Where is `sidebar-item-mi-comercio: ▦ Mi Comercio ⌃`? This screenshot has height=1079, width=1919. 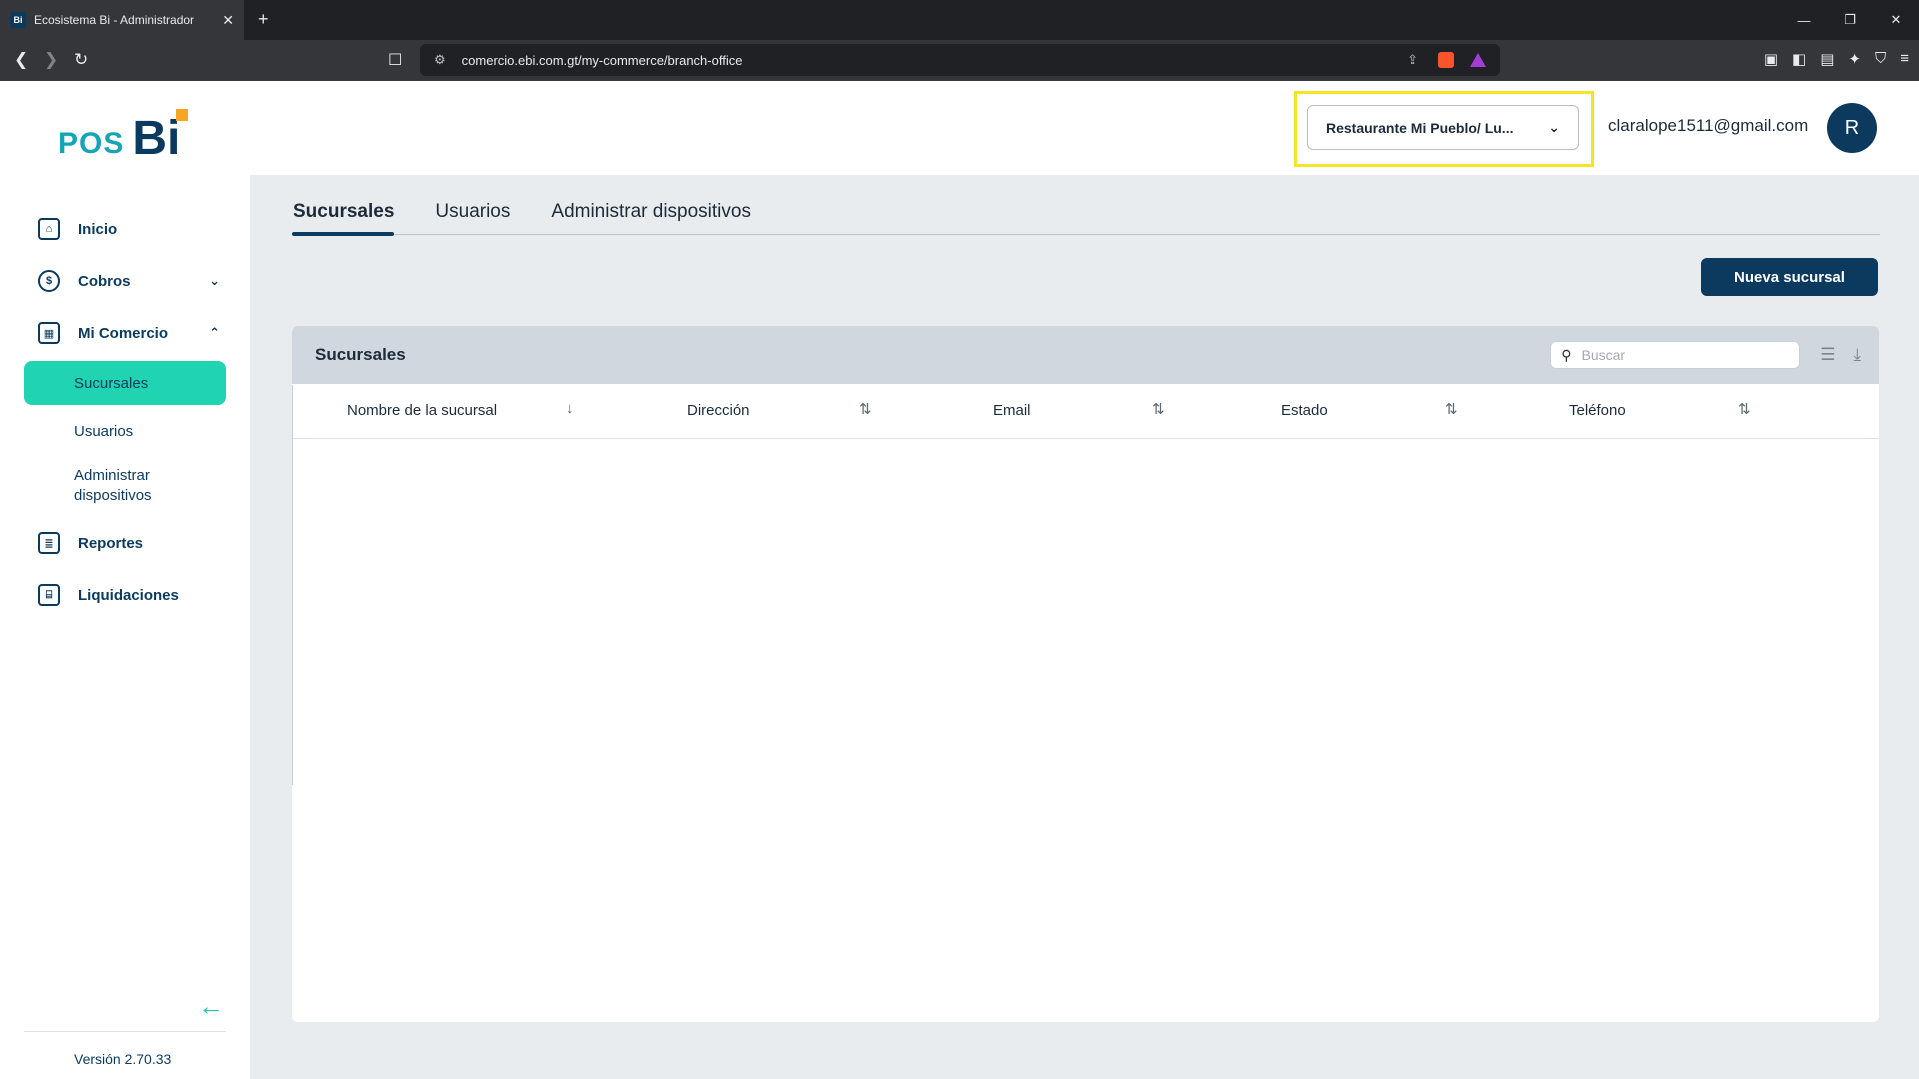 sidebar-item-mi-comercio: ▦ Mi Comercio ⌃ is located at coordinates (125, 333).